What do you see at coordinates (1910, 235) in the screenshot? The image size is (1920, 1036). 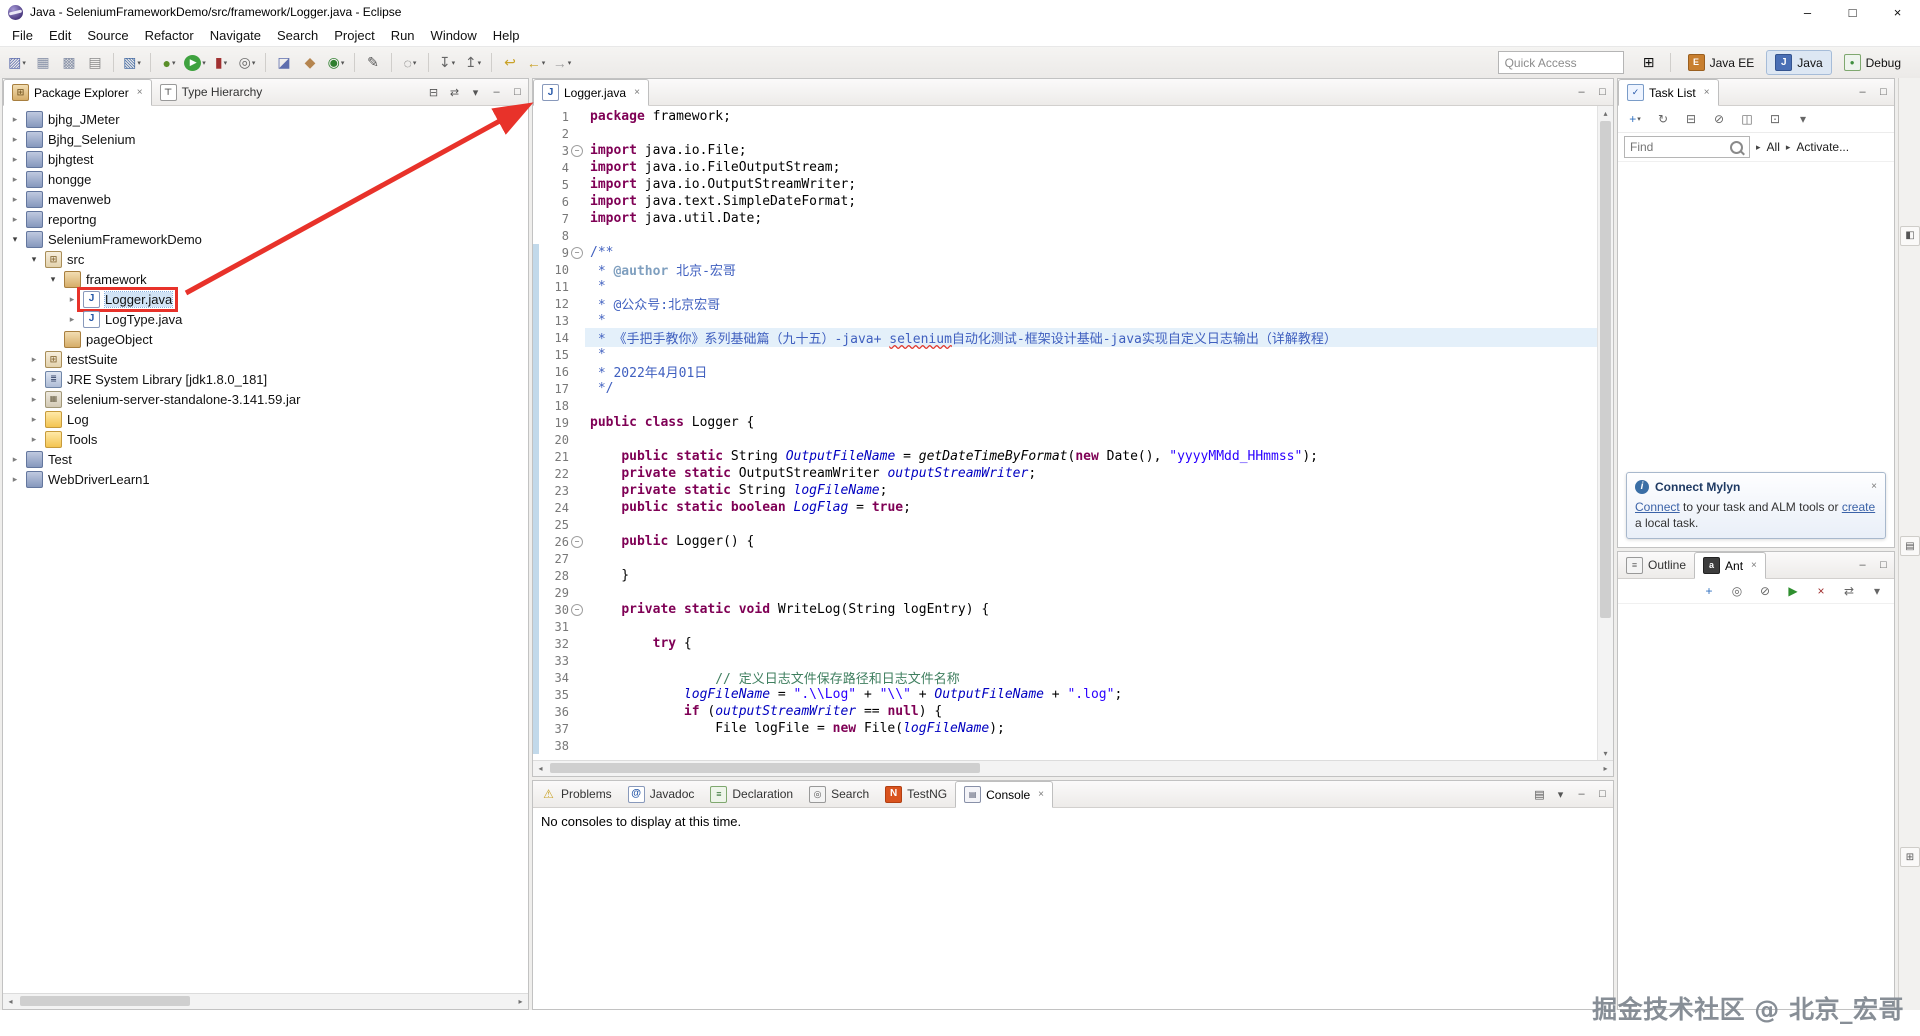 I see `restore-view-1-button: ◧` at bounding box center [1910, 235].